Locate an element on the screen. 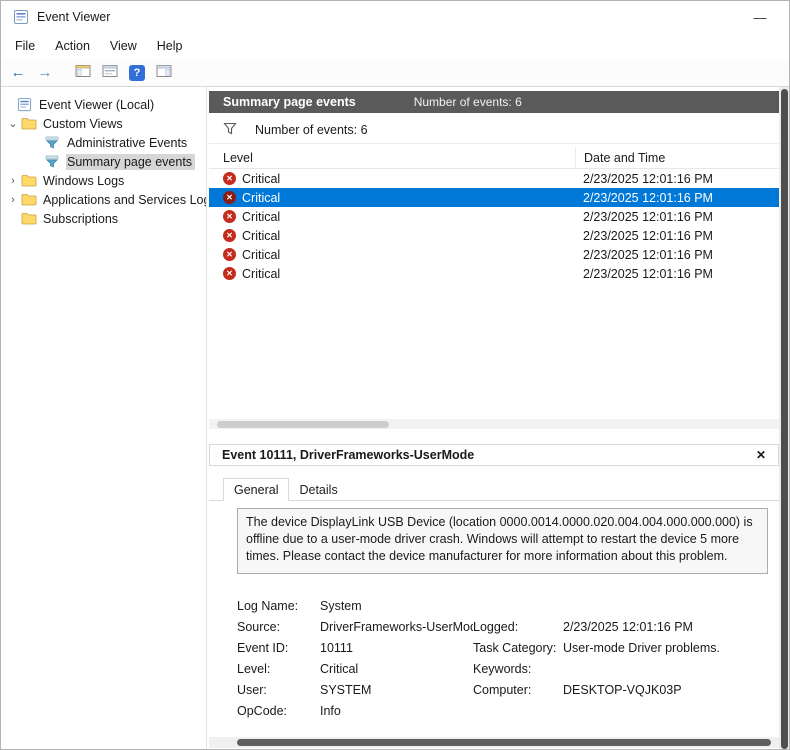 The height and width of the screenshot is (750, 790). event-row-selected: ✕ Critical 2/23/2025 12:01:16 PM is located at coordinates (494, 197).